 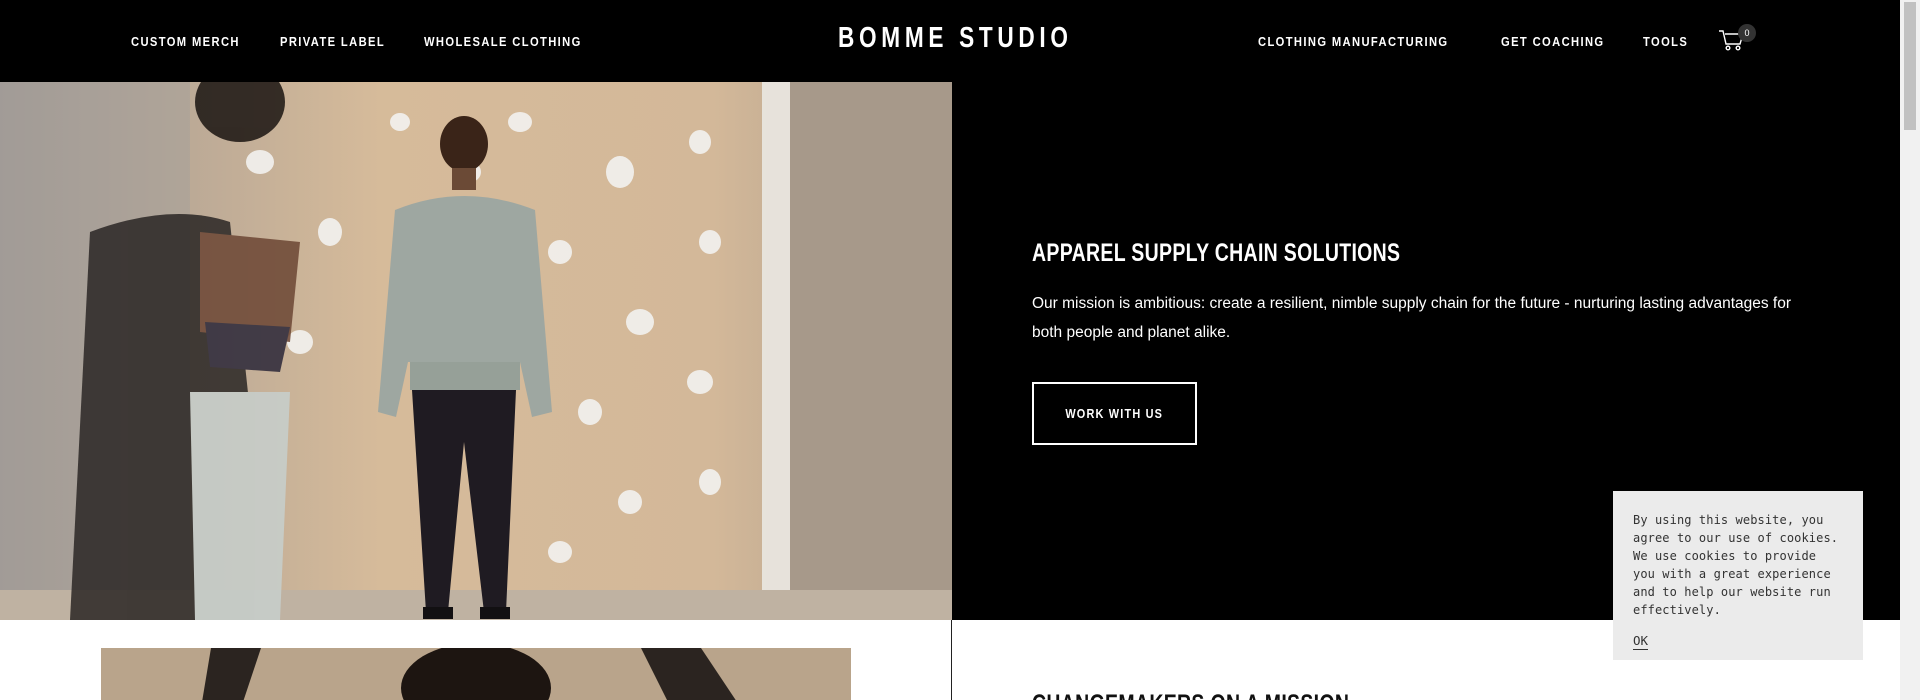 What do you see at coordinates (1910, 350) in the screenshot?
I see `page-scrollbar` at bounding box center [1910, 350].